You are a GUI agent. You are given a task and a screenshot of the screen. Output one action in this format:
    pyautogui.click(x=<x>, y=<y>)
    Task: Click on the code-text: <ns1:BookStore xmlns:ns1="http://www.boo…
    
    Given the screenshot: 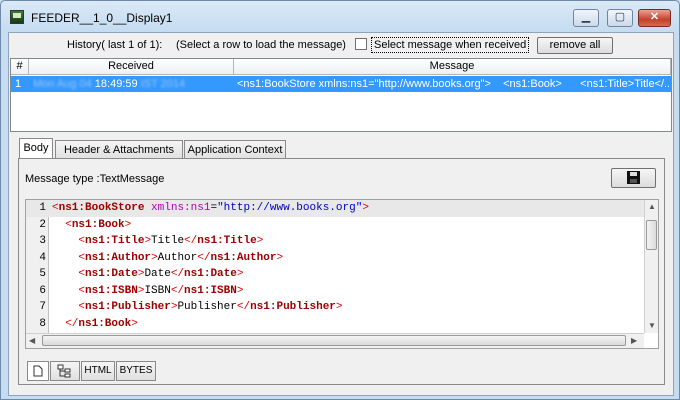 What is the action you would take?
    pyautogui.click(x=210, y=208)
    